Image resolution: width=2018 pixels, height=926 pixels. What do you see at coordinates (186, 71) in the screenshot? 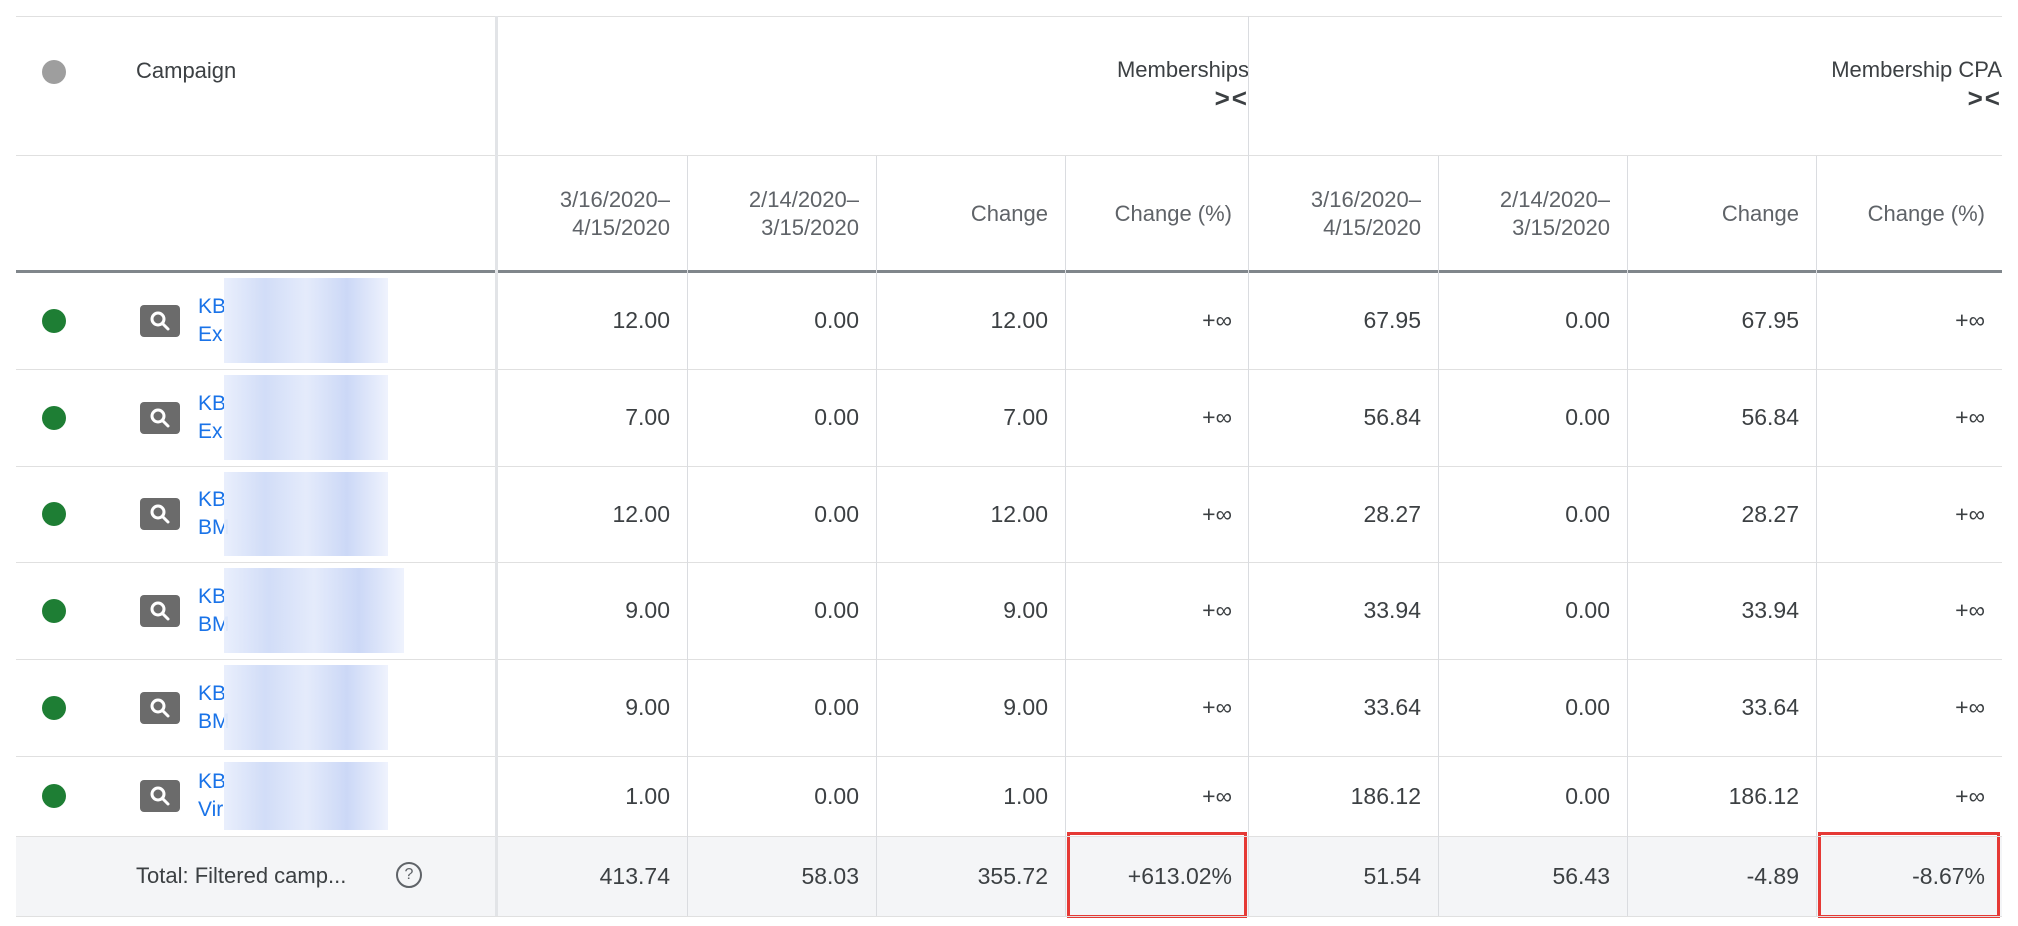
I see `campaign-column-header: Campaign` at bounding box center [186, 71].